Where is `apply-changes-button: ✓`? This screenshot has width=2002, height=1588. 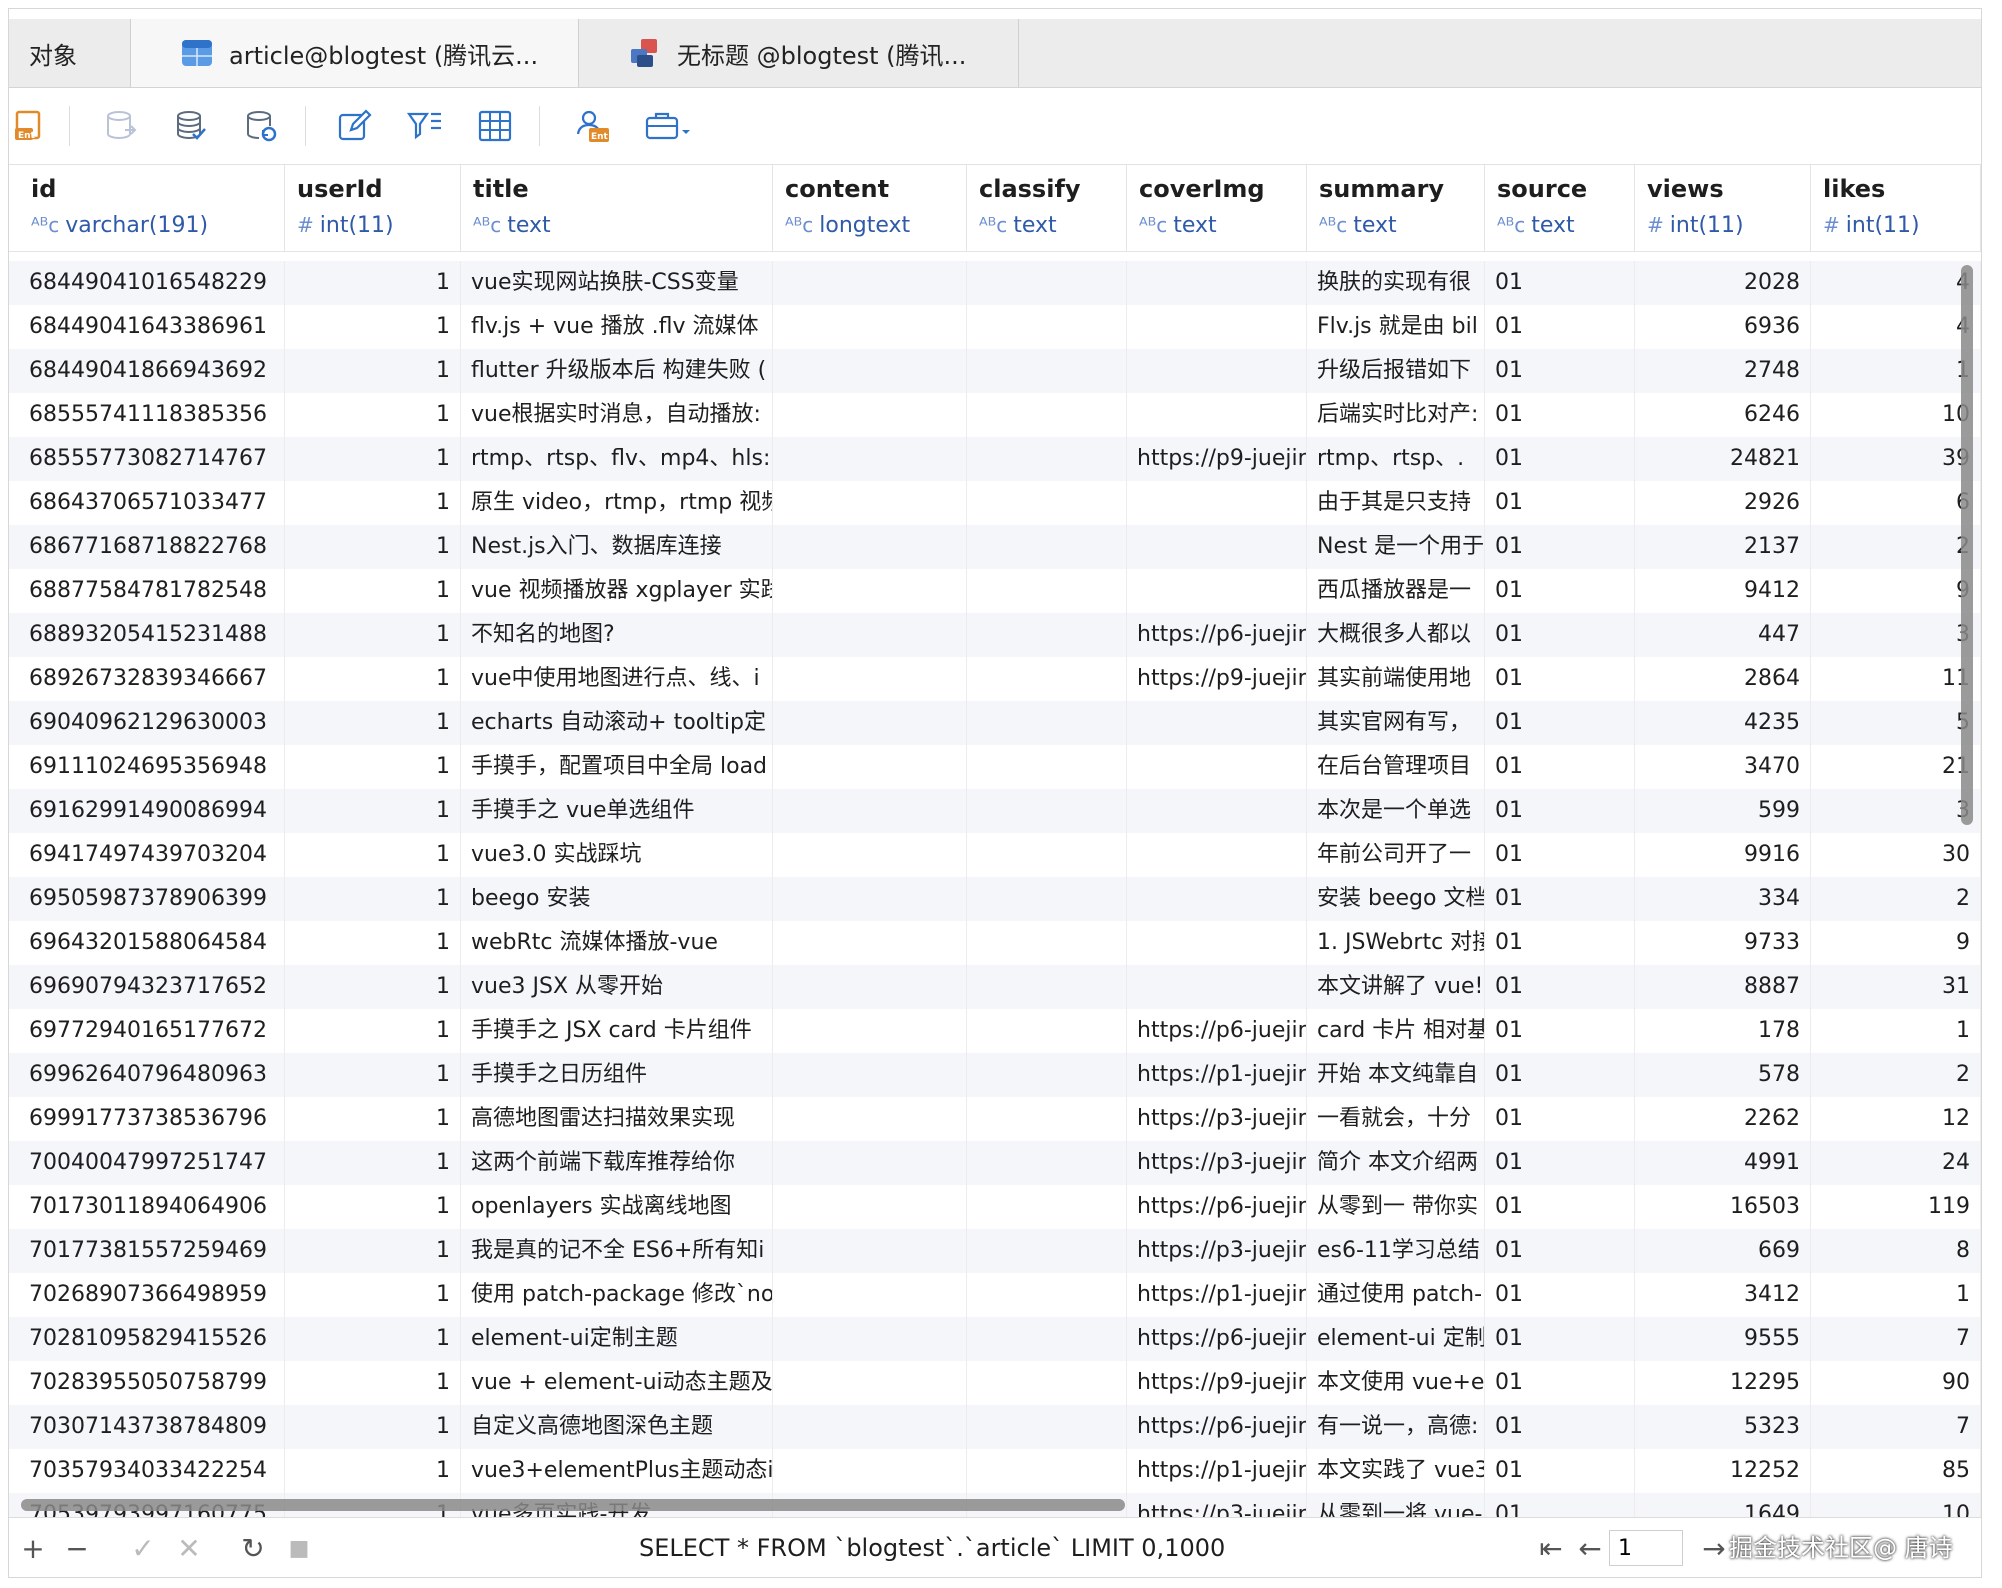 apply-changes-button: ✓ is located at coordinates (143, 1548).